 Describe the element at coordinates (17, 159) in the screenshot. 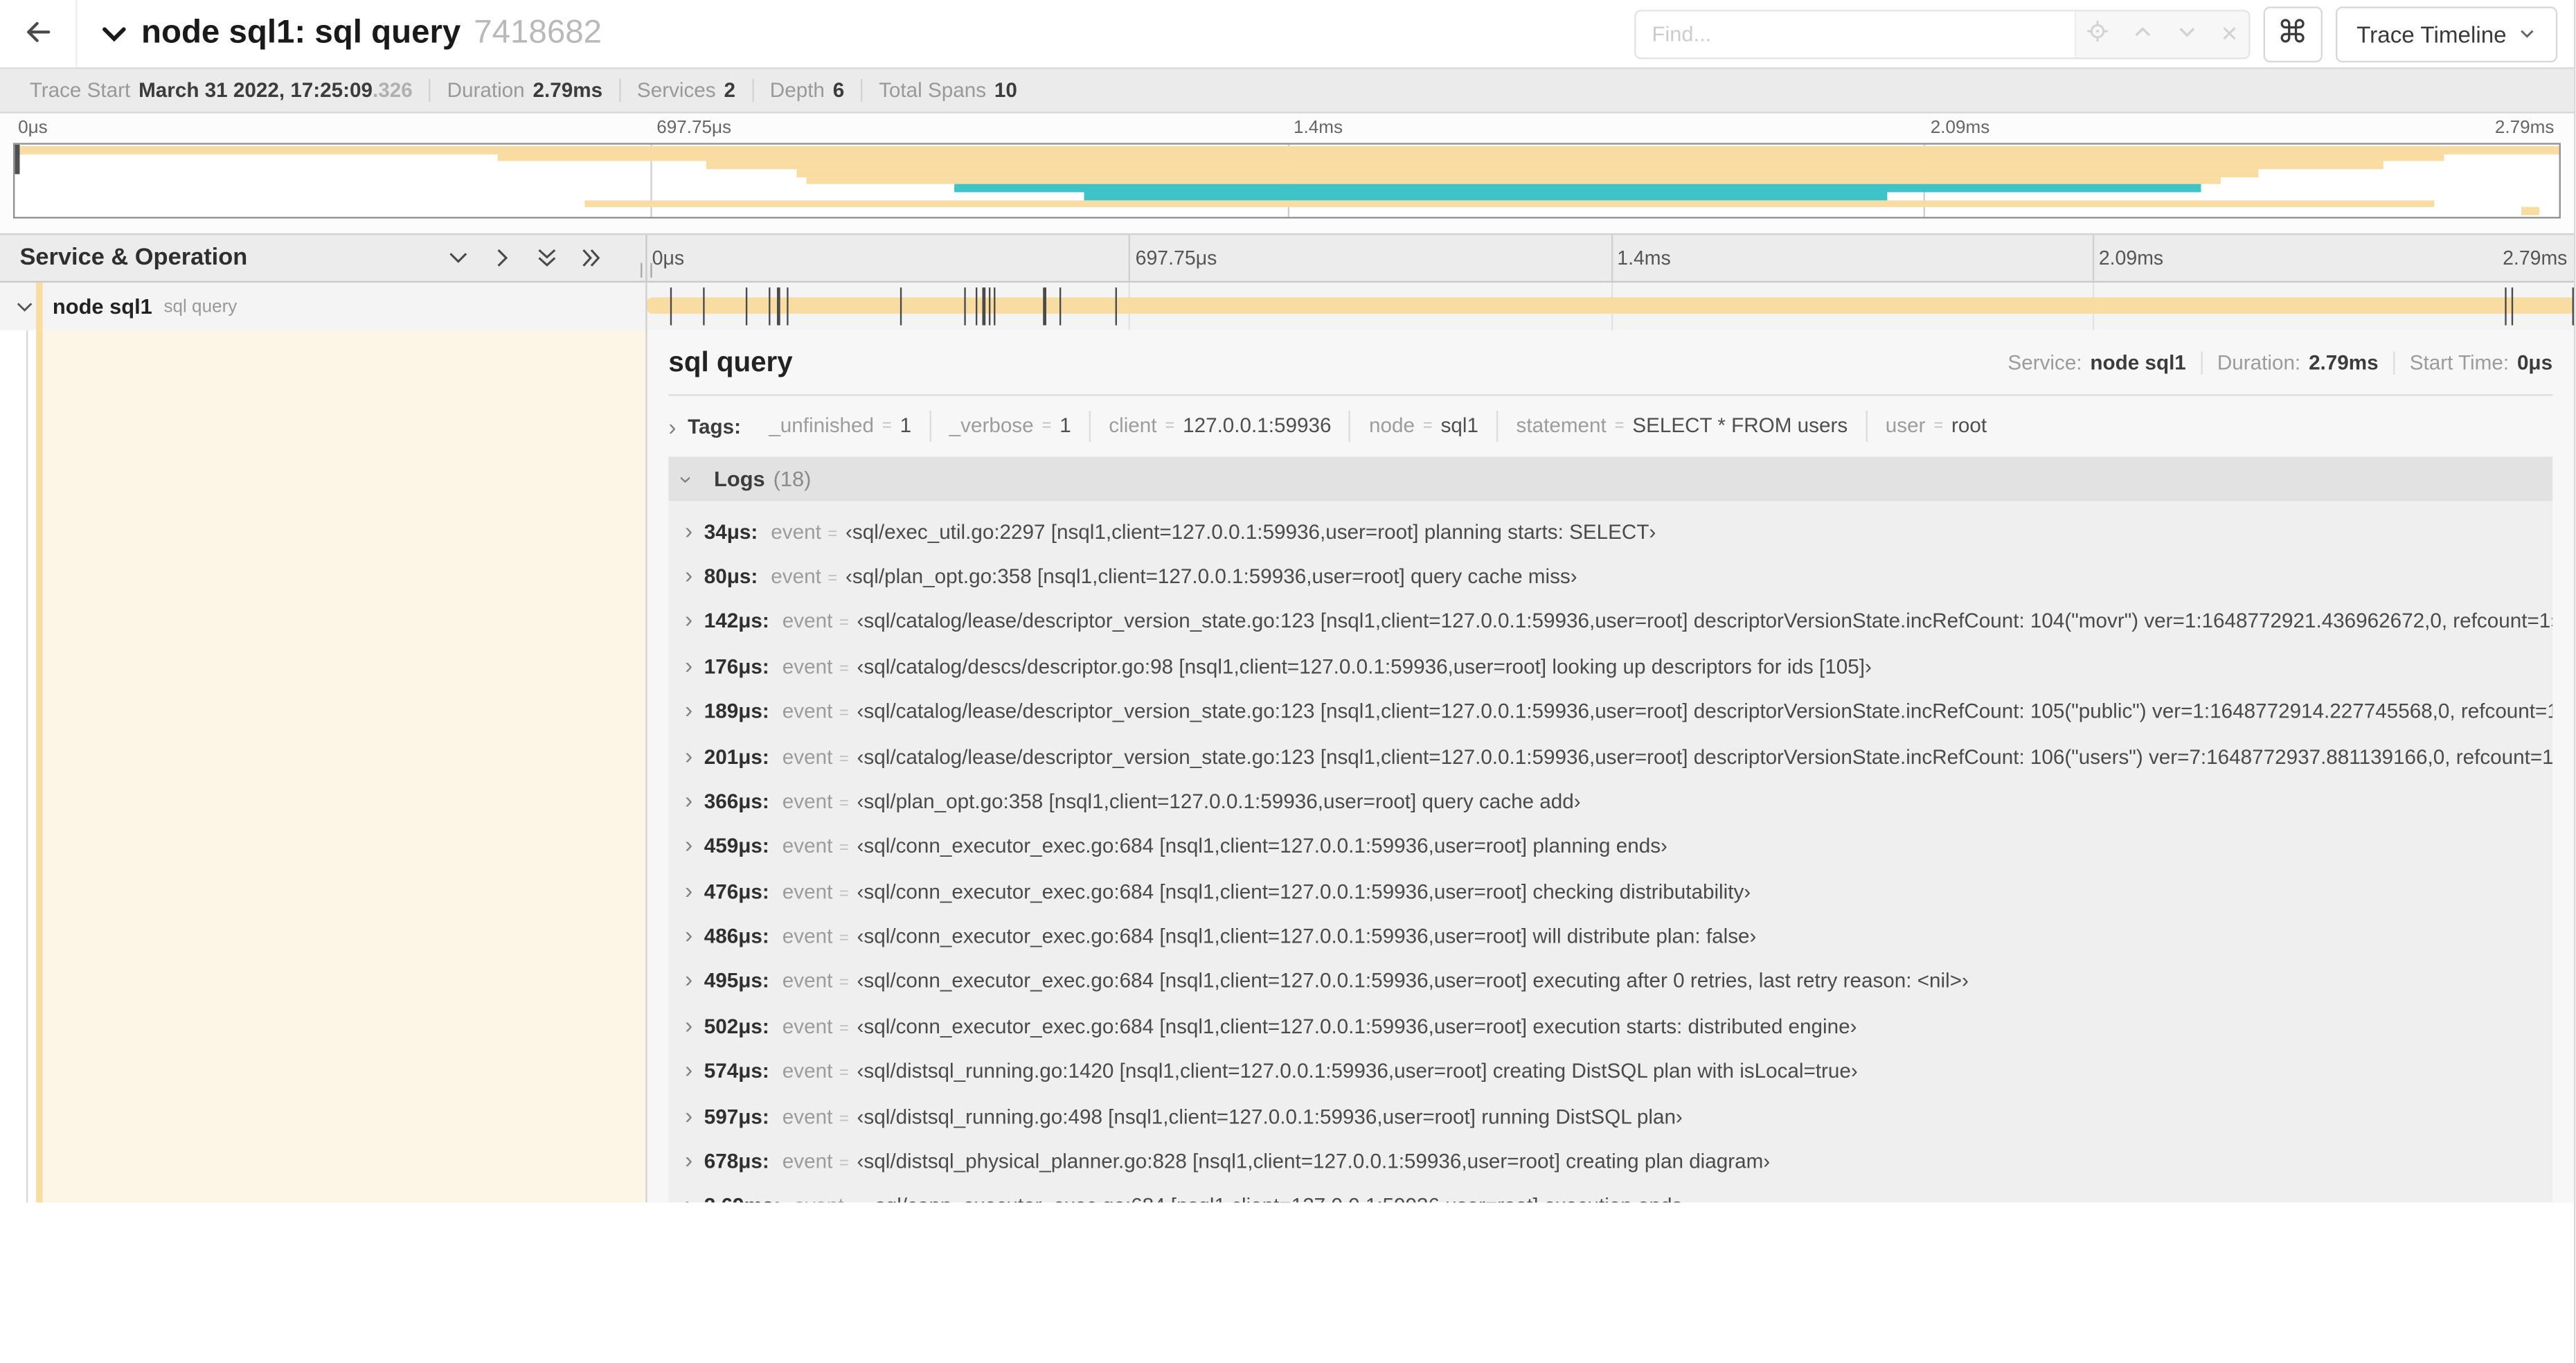

I see `minimap-drag-handle` at that location.